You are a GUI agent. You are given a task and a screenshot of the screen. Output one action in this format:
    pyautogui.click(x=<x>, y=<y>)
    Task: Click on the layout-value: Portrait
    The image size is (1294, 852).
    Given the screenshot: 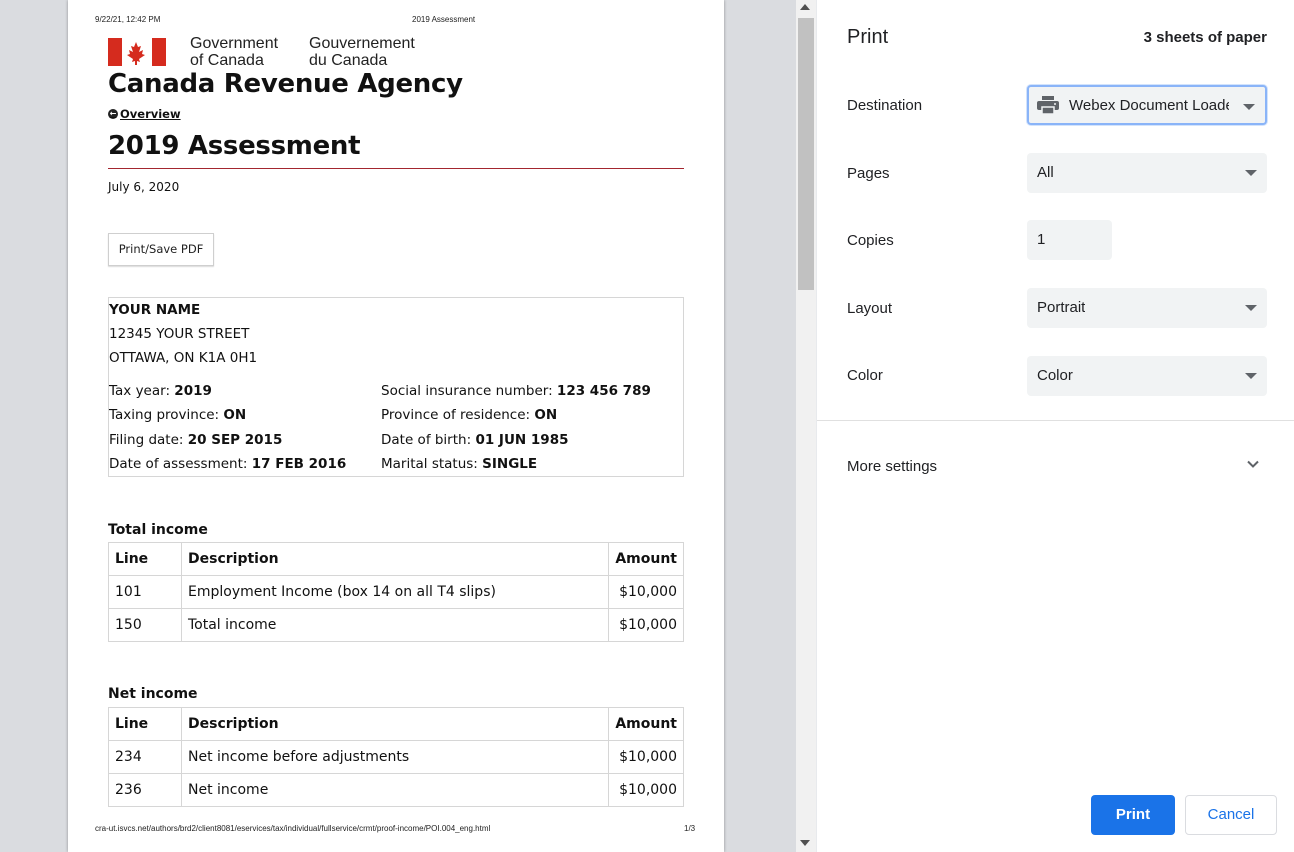 What is the action you would take?
    pyautogui.click(x=1061, y=307)
    